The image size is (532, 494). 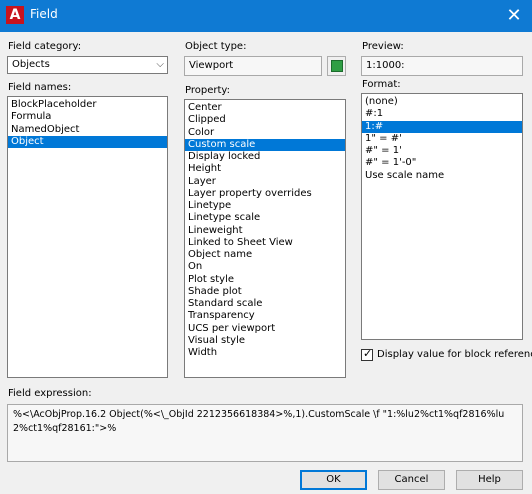 What do you see at coordinates (442, 139) in the screenshot?
I see `format-item: 1" = #'` at bounding box center [442, 139].